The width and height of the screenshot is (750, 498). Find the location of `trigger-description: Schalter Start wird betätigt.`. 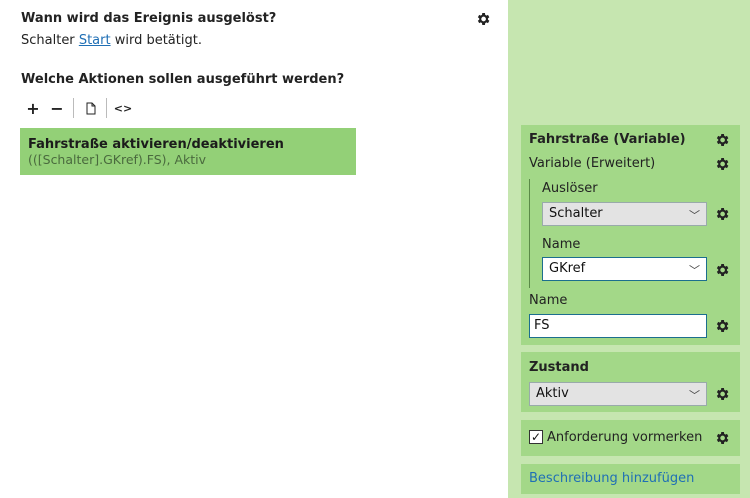

trigger-description: Schalter Start wird betätigt. is located at coordinates (111, 40).